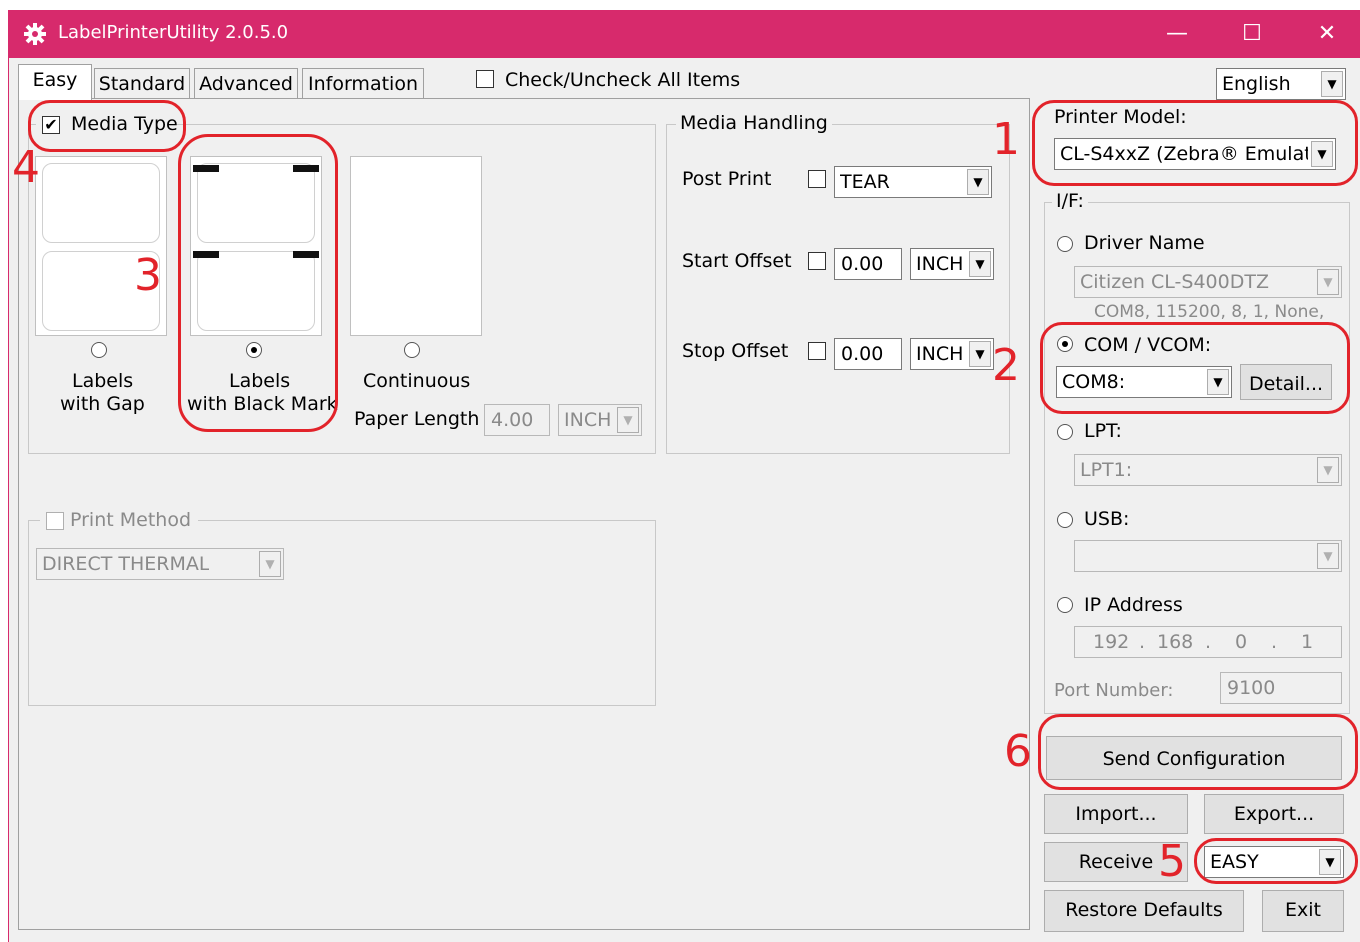 The image size is (1360, 942). I want to click on start-offset-unit-value: INCH, so click(940, 264).